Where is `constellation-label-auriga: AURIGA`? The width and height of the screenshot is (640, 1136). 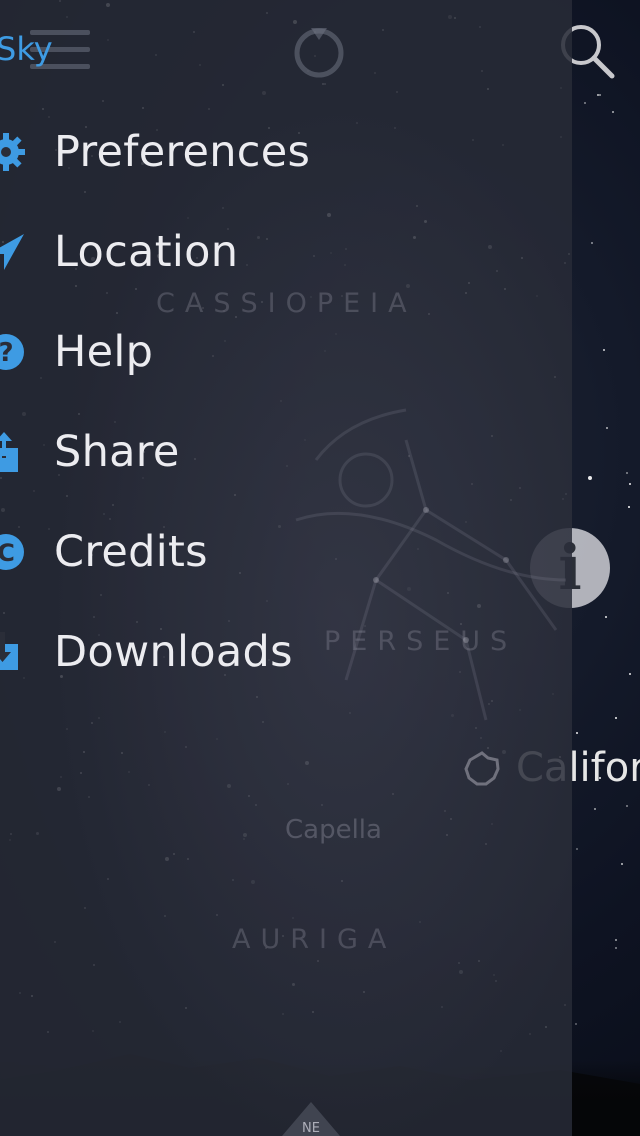
constellation-label-auriga: AURIGA is located at coordinates (314, 939).